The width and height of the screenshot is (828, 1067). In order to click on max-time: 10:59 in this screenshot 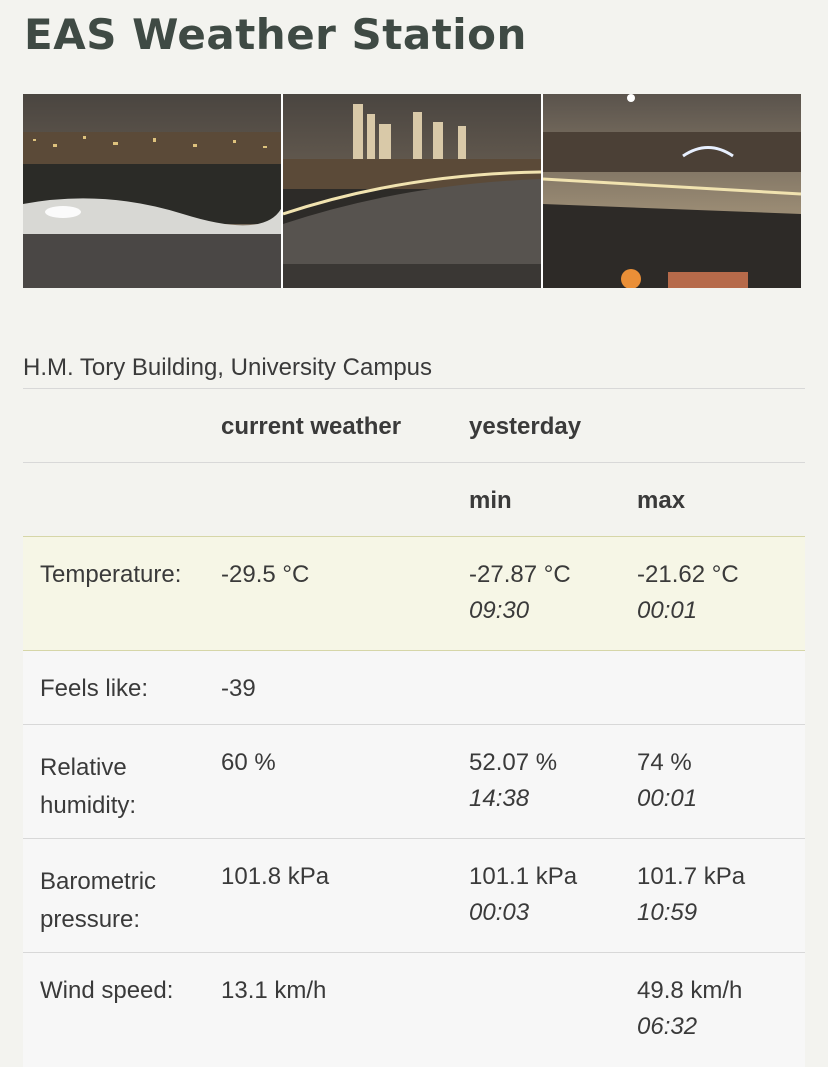, I will do `click(667, 912)`.